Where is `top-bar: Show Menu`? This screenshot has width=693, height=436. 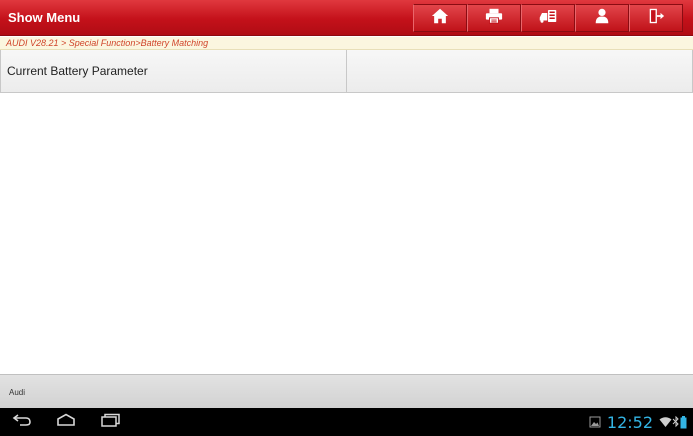
top-bar: Show Menu is located at coordinates (346, 18).